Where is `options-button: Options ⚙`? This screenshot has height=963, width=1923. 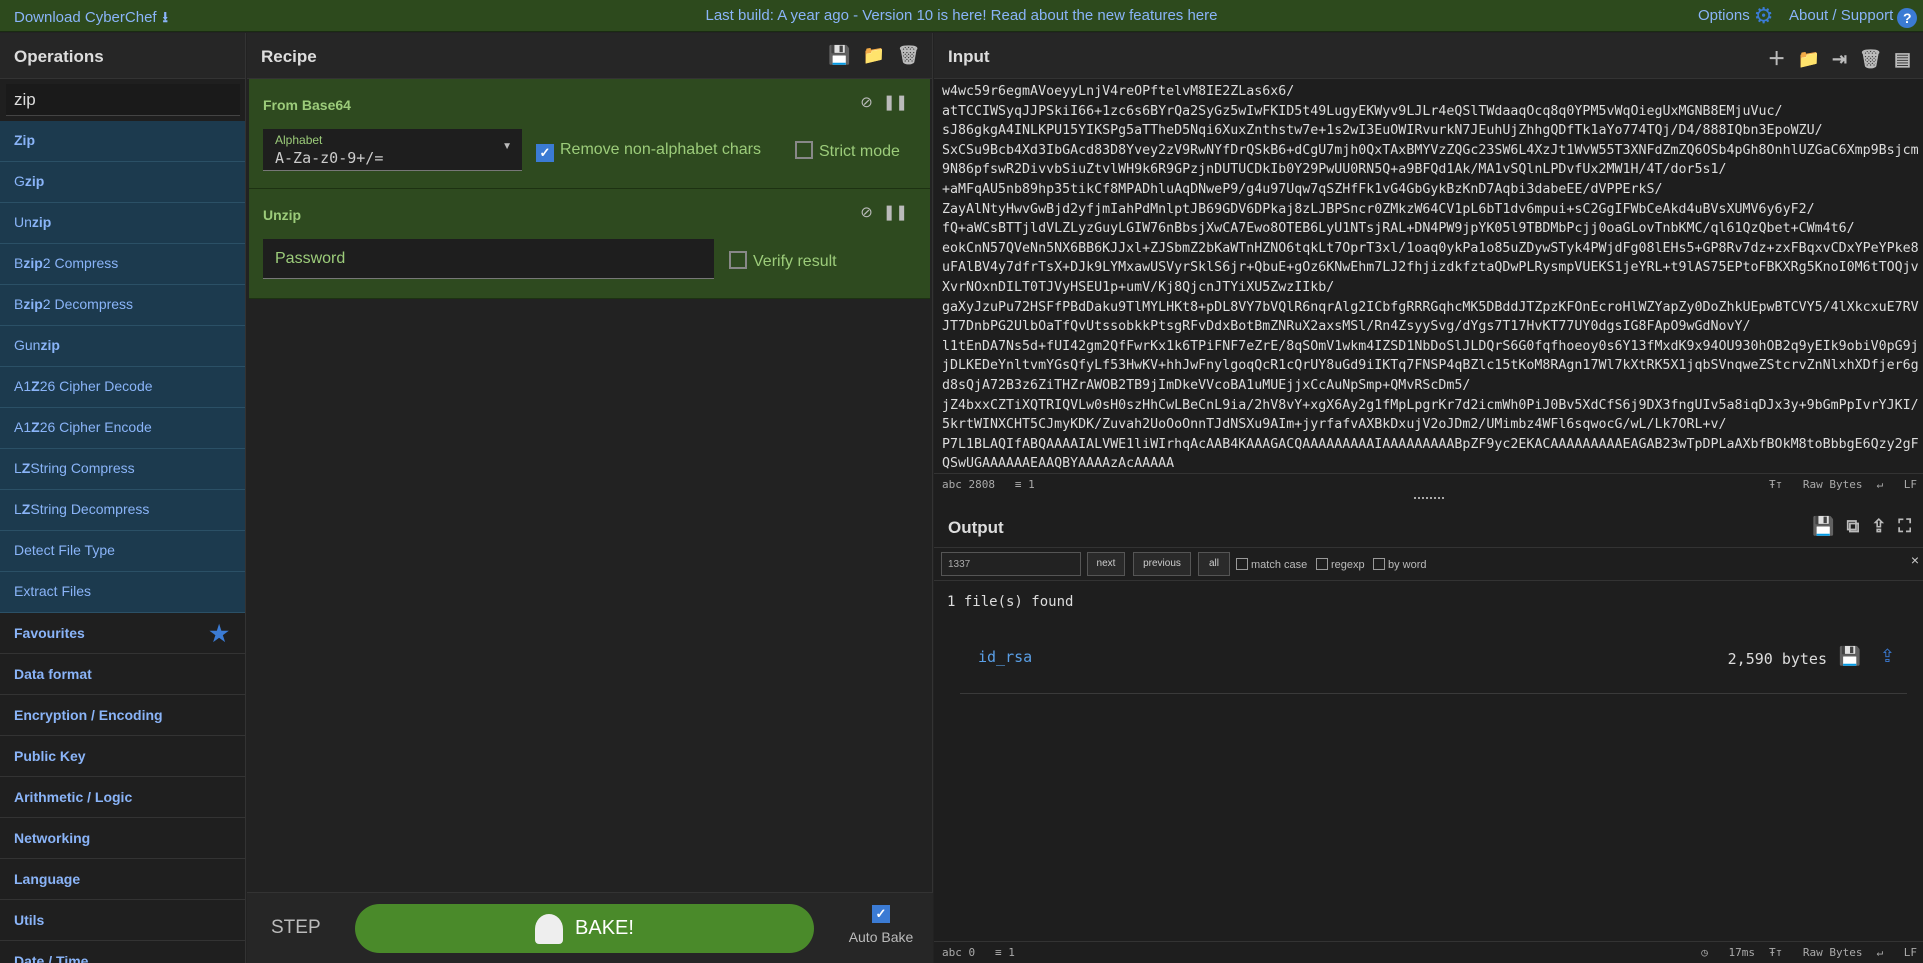
options-button: Options ⚙ is located at coordinates (1736, 15).